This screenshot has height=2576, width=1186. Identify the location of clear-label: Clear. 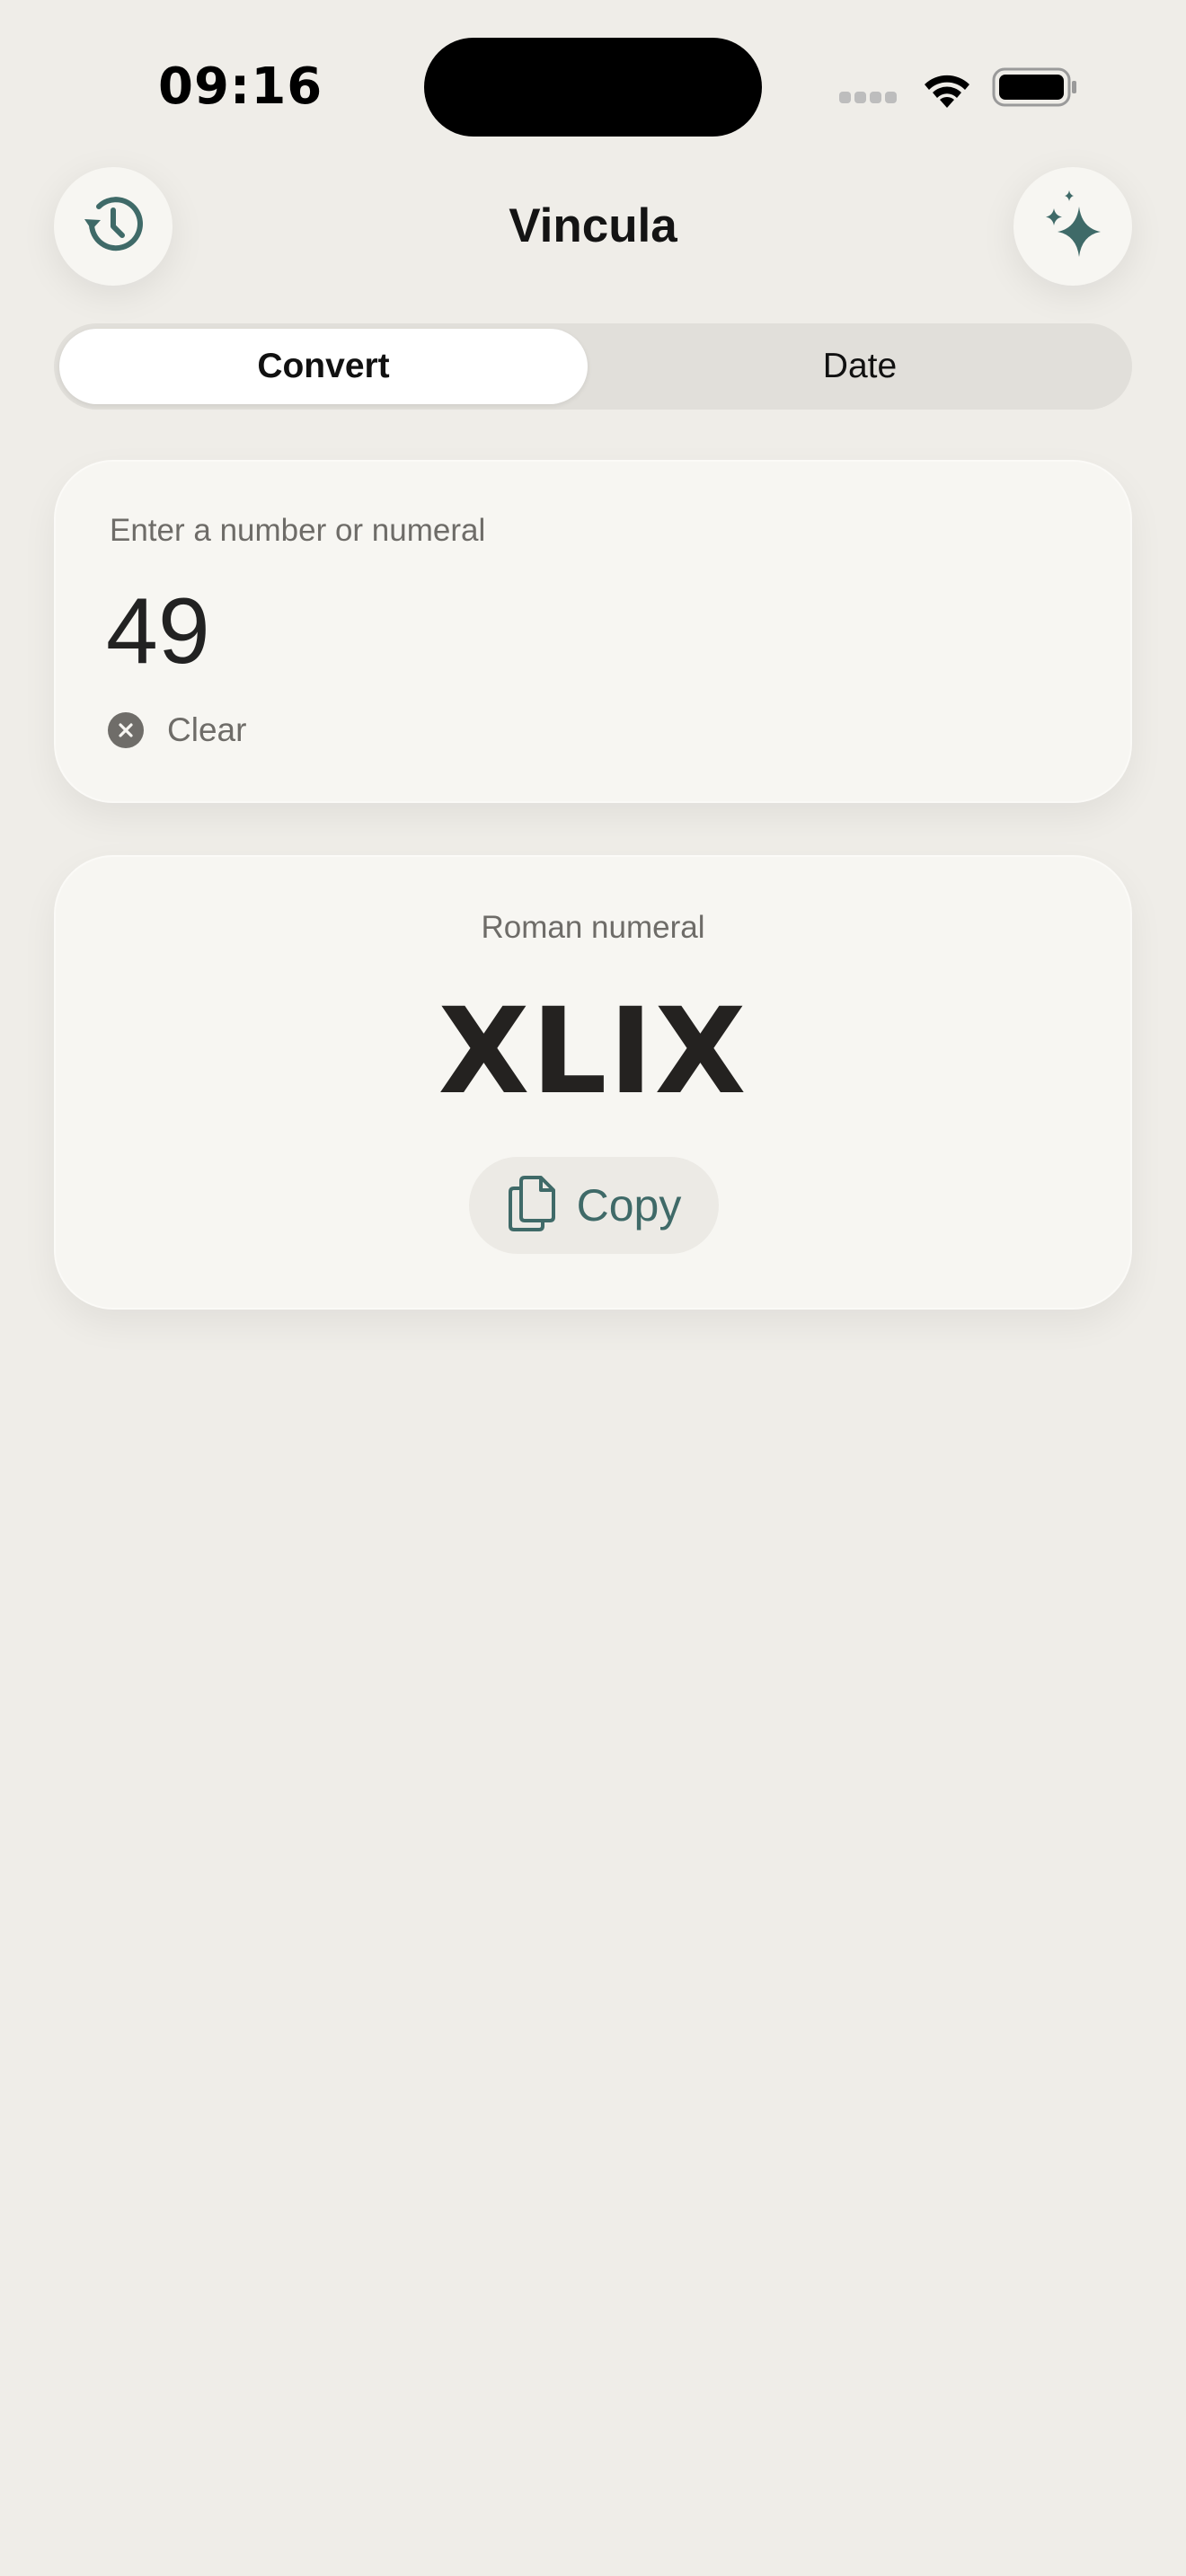
(207, 729).